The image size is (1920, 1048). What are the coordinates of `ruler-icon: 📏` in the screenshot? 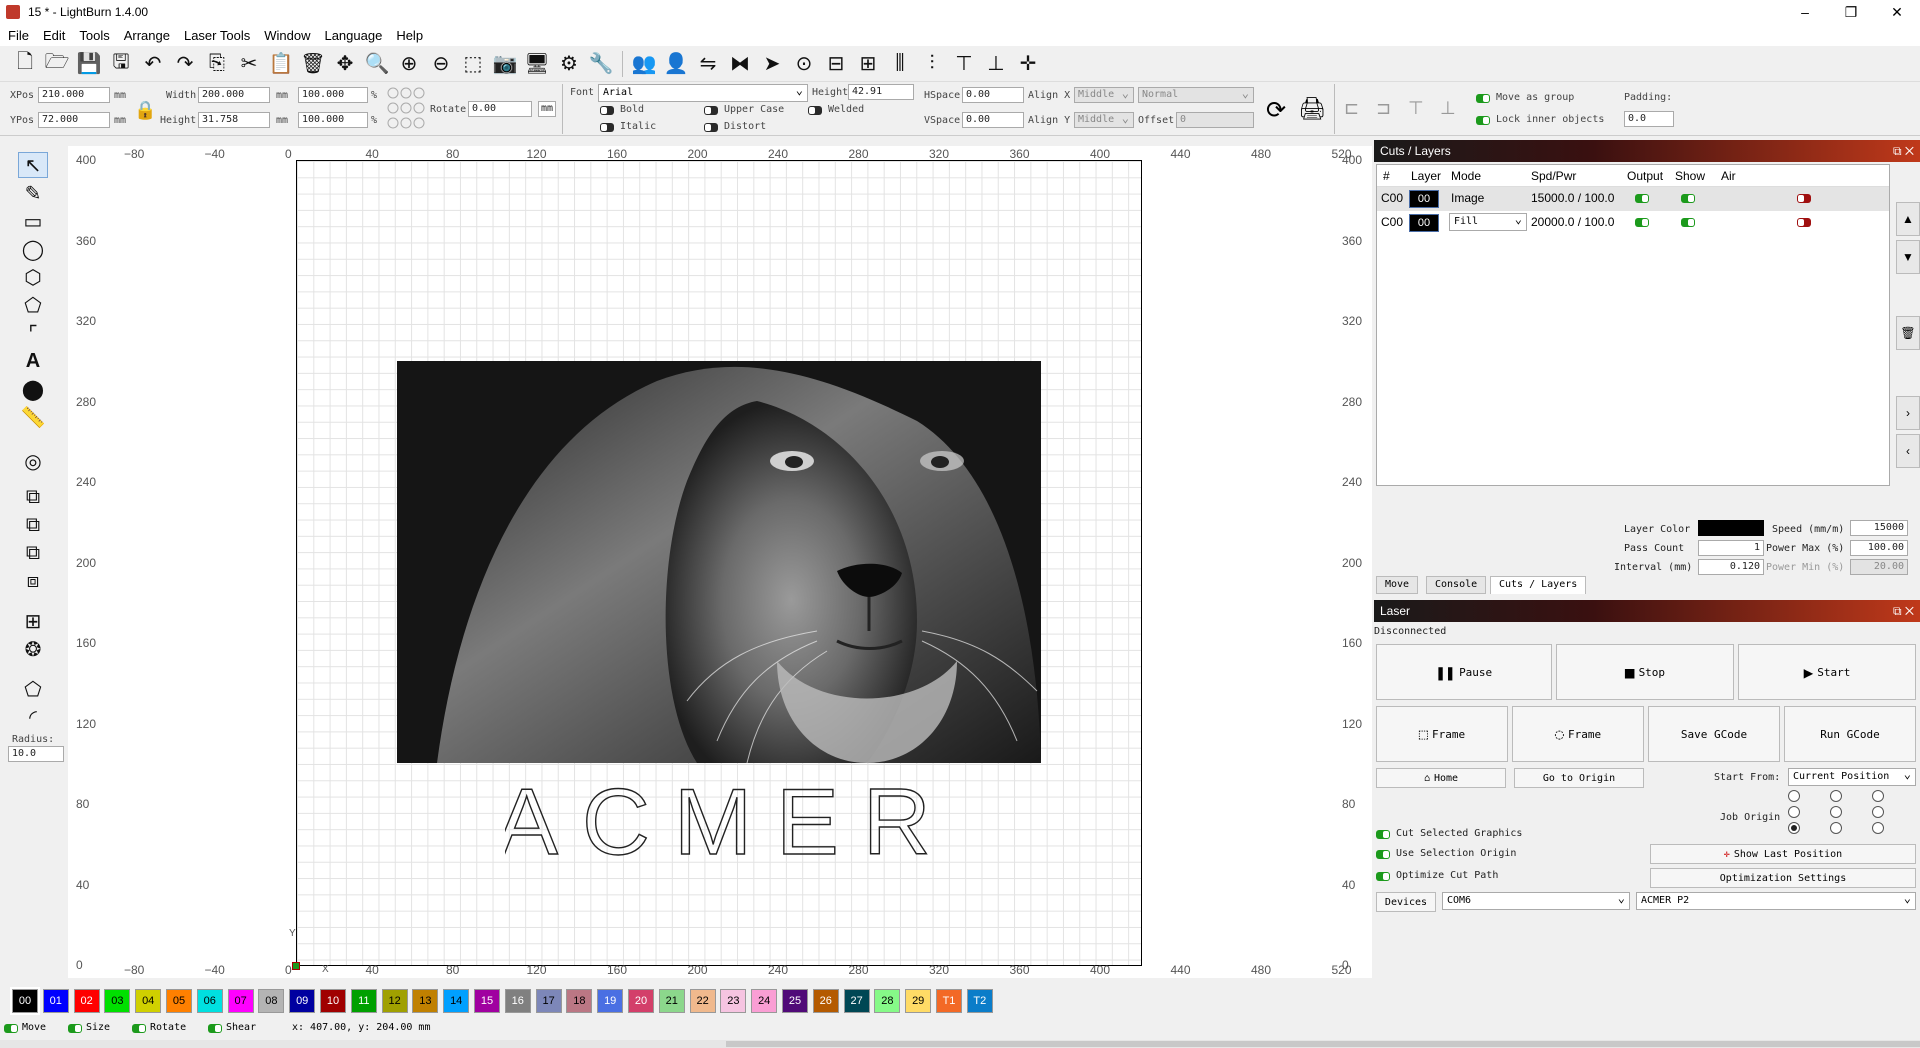 It's located at (33, 417).